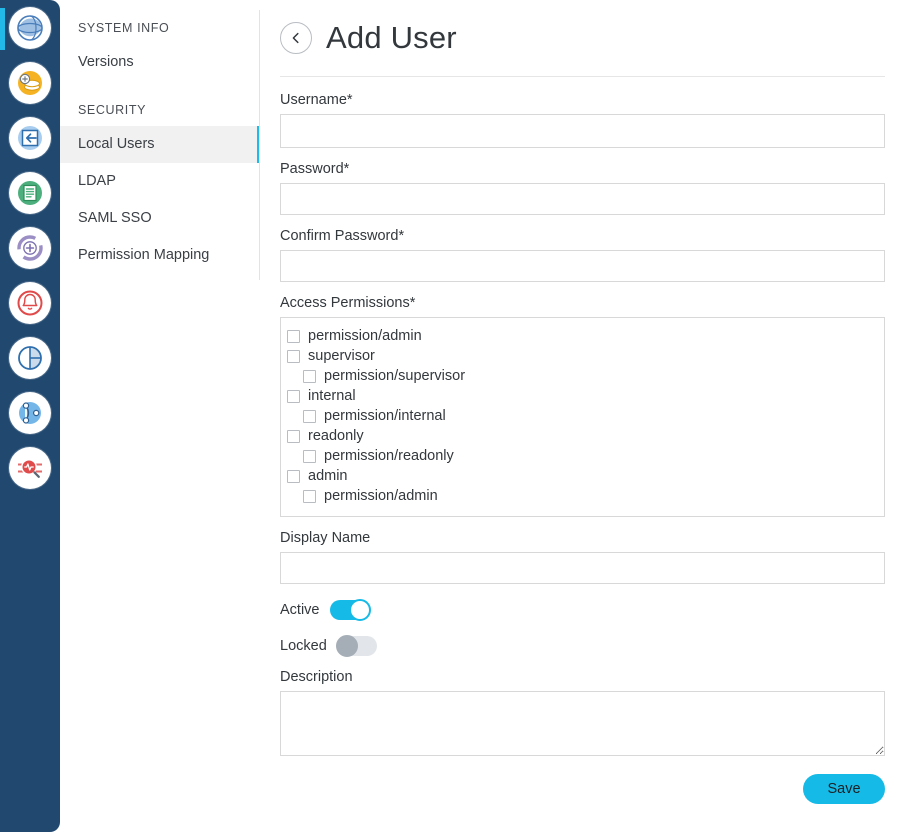  I want to click on nav-group-security-label: SECURITY, so click(112, 110).